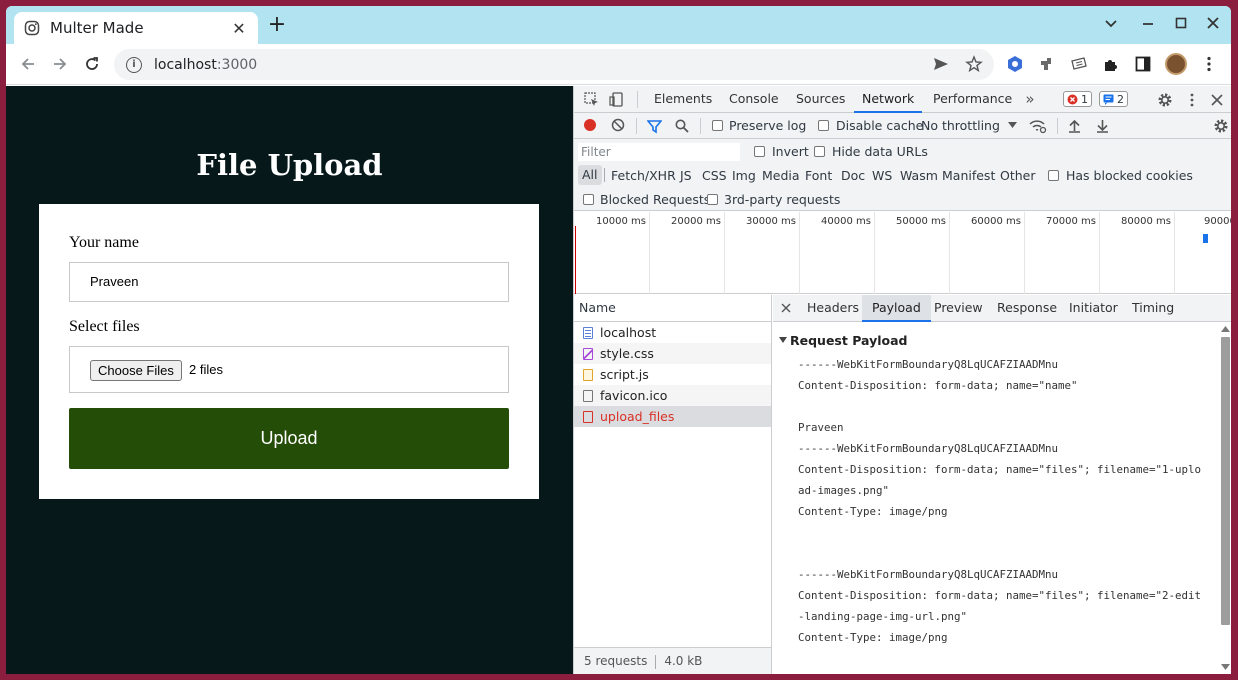  I want to click on invert-checkbox, so click(759, 151).